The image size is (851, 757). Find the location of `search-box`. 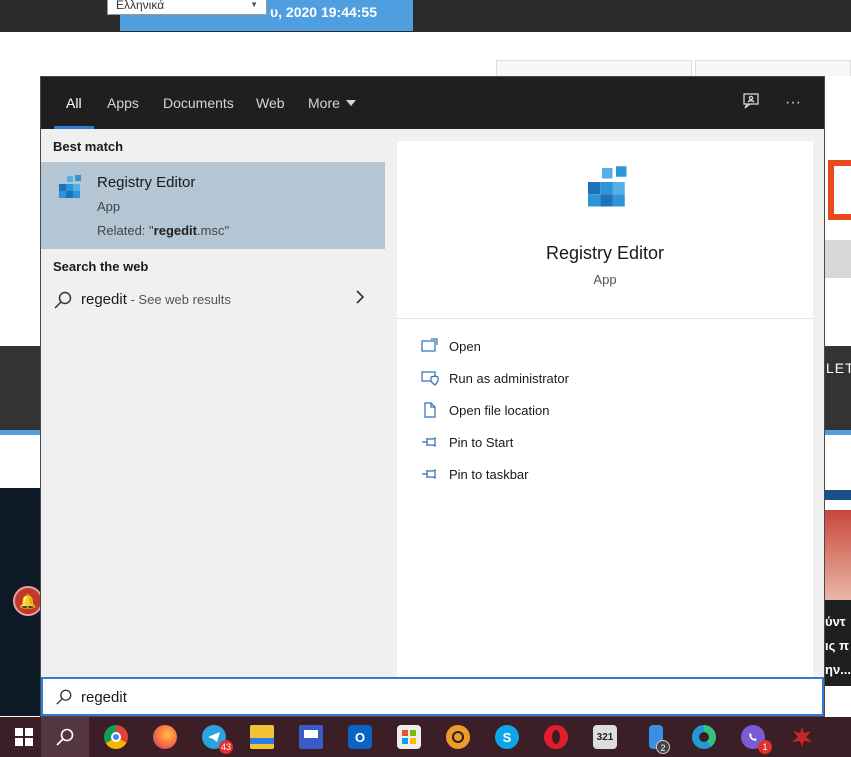

search-box is located at coordinates (432, 696).